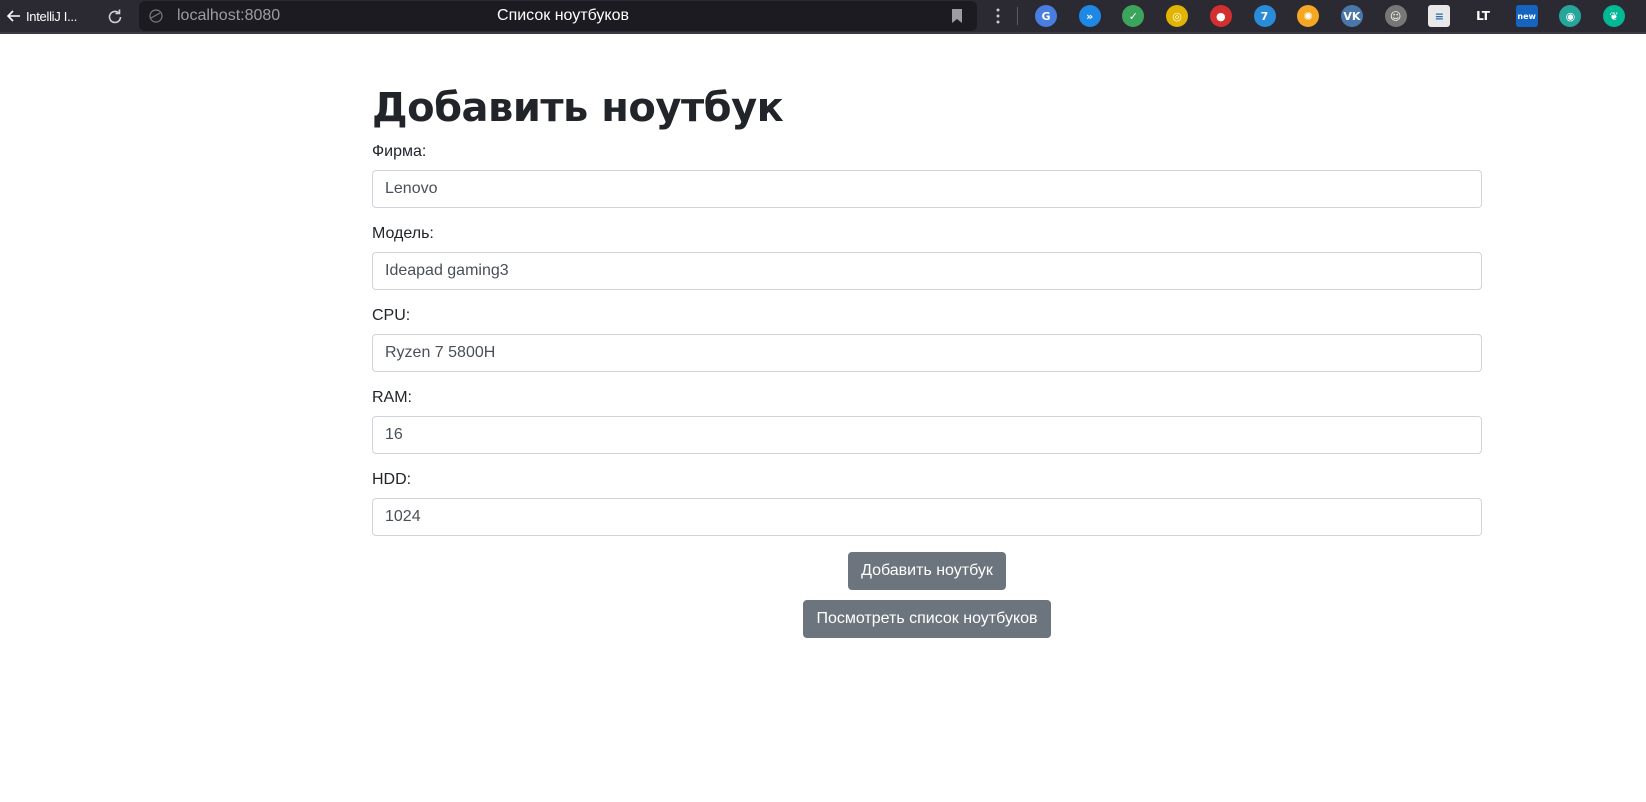 The image size is (1646, 802). Describe the element at coordinates (1308, 16) in the screenshot. I see `orange-icon: ✺` at that location.